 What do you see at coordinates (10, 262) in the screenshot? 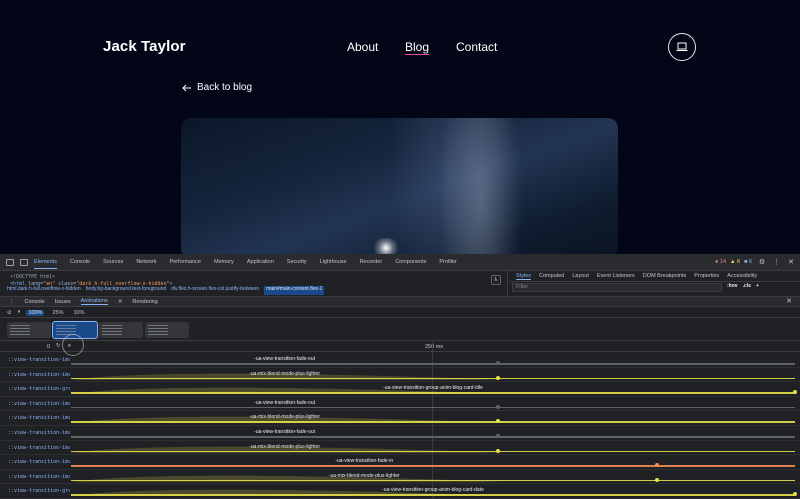
I see `inspect-element-icon` at bounding box center [10, 262].